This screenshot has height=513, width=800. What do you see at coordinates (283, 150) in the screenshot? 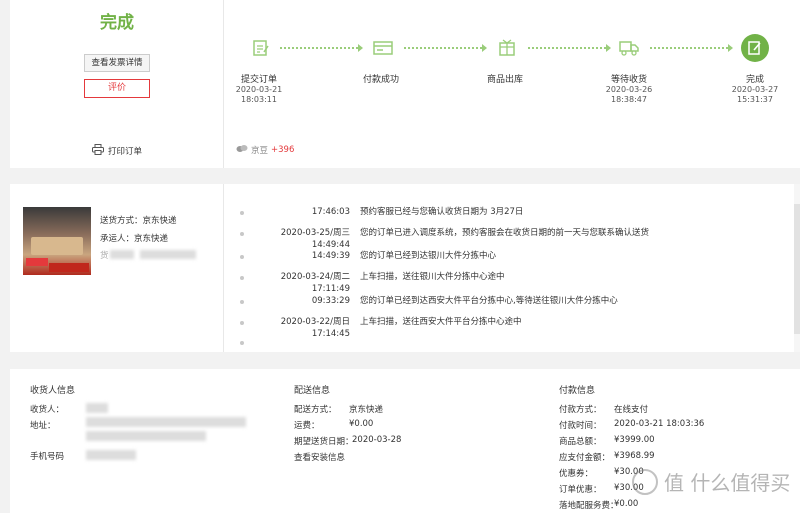
I see `bean-value: +396` at bounding box center [283, 150].